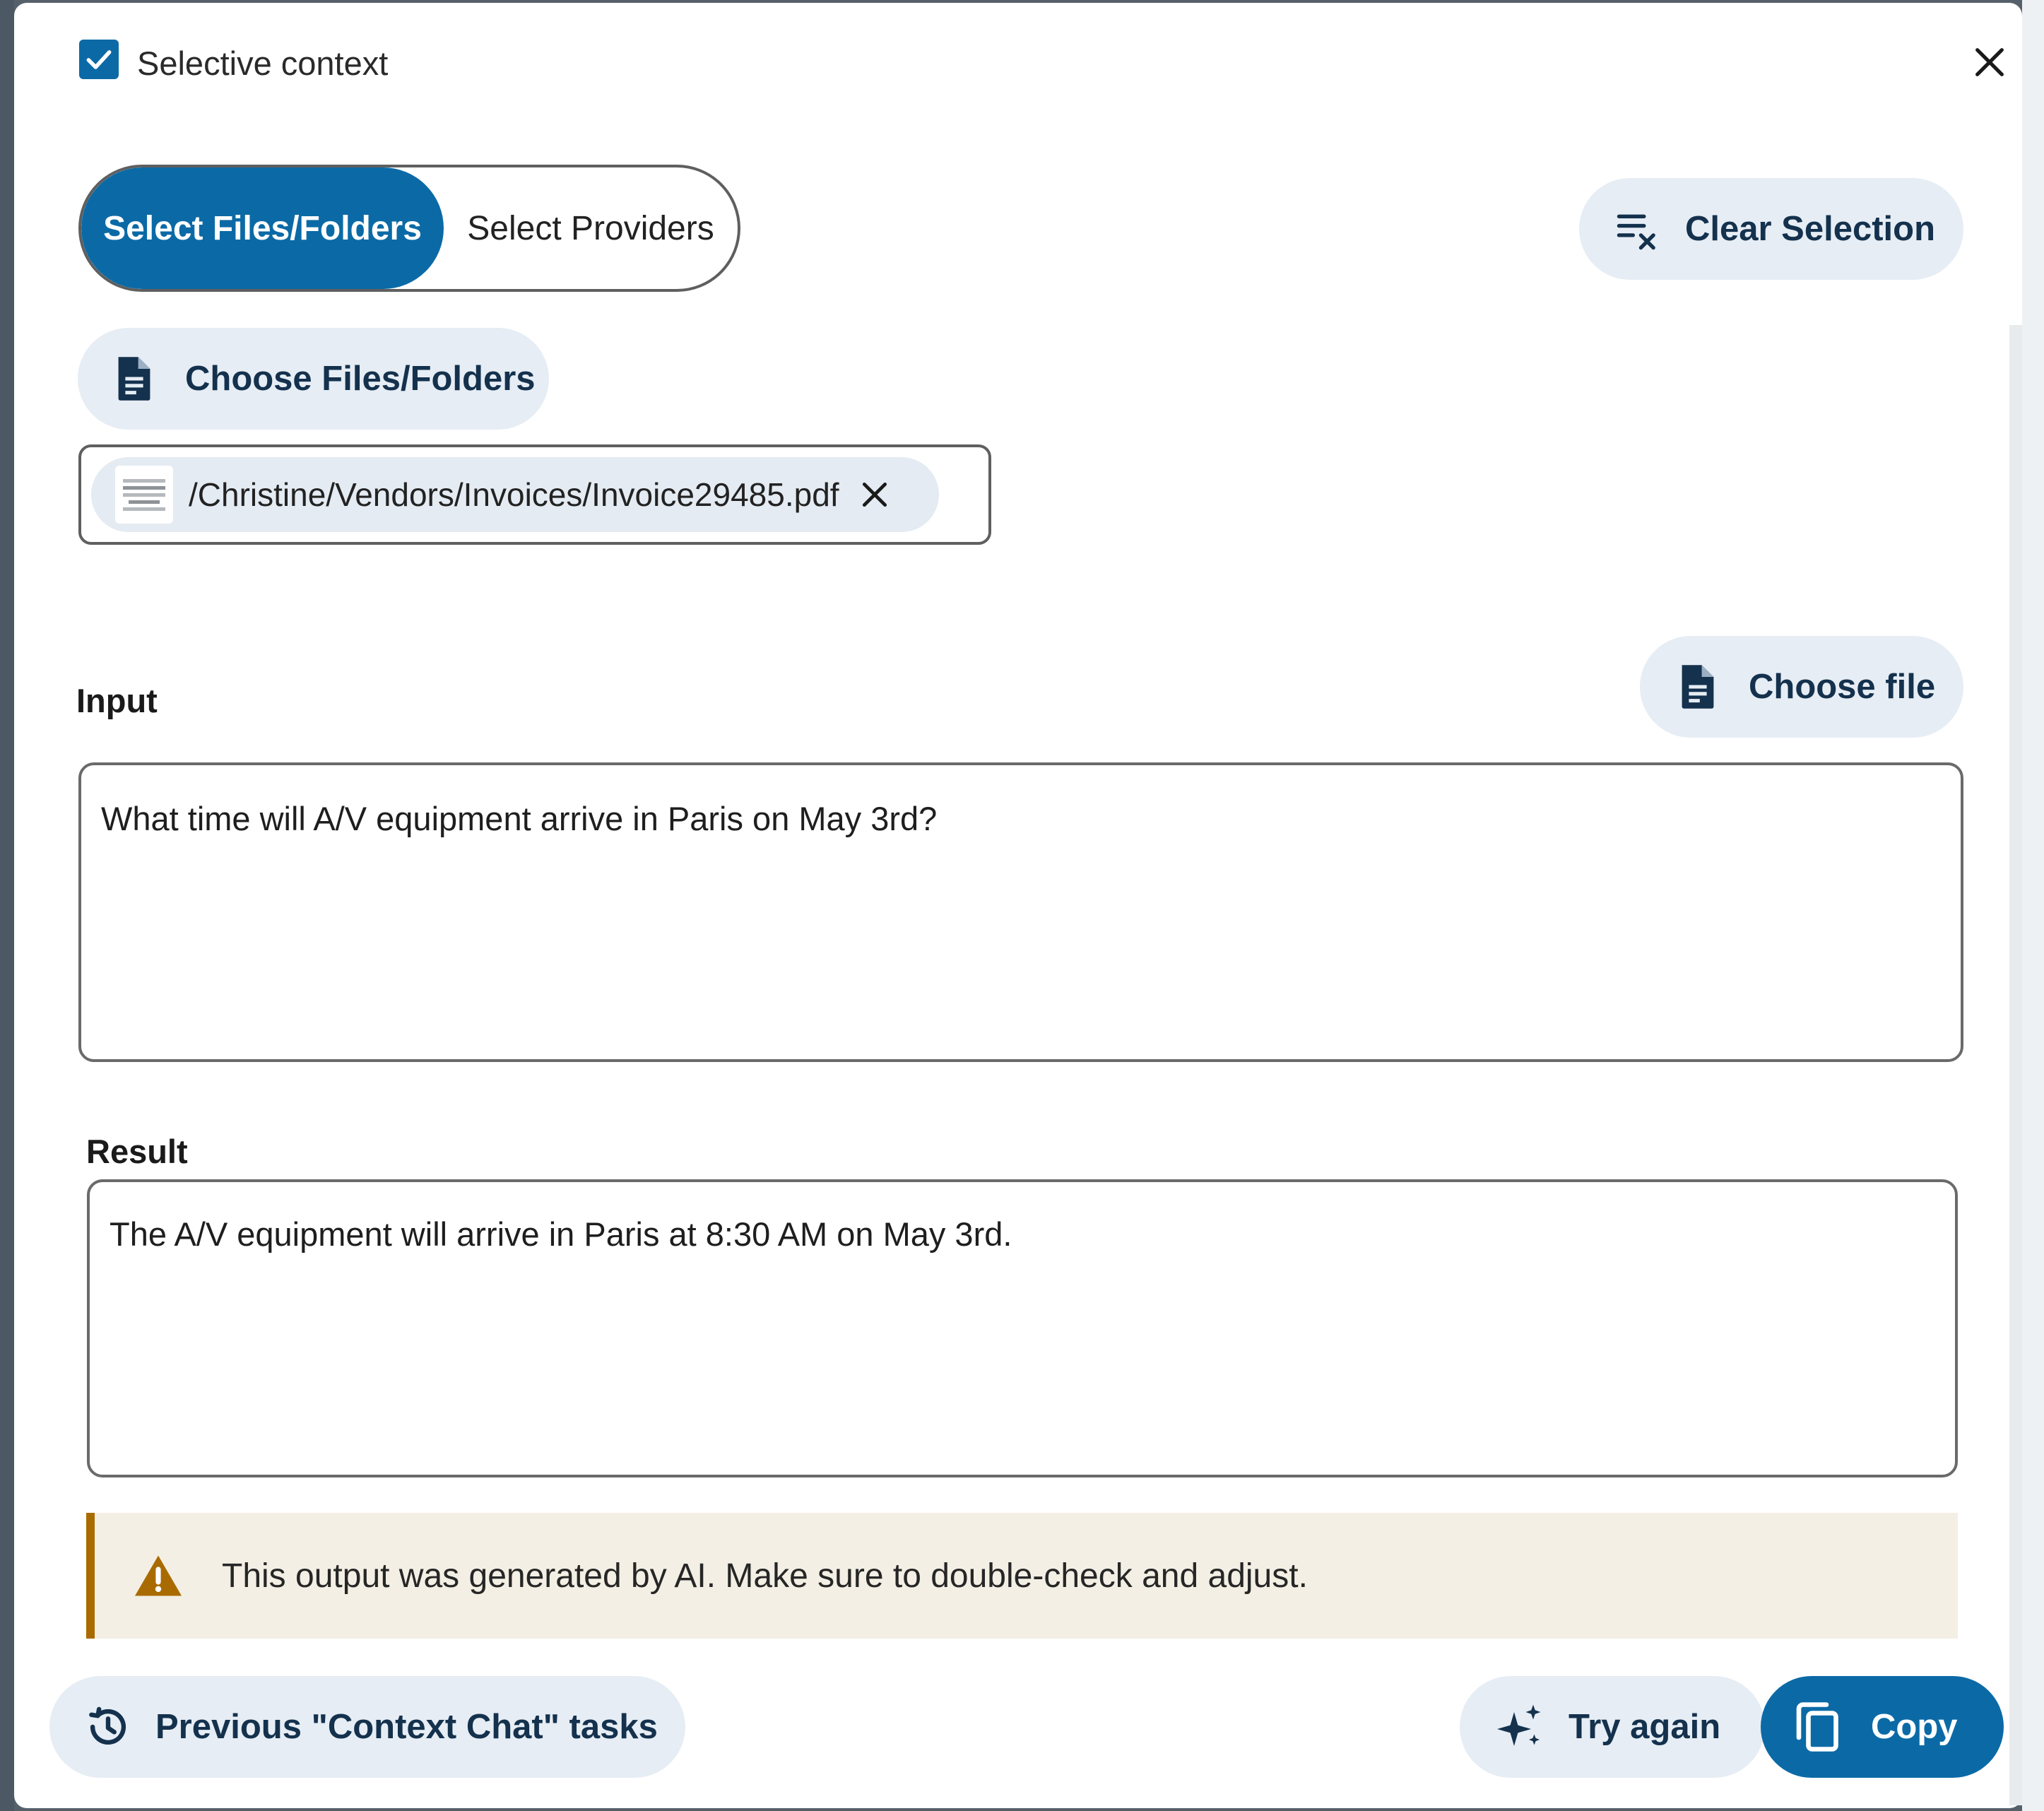 Image resolution: width=2044 pixels, height=1811 pixels. I want to click on copy-button: Copy, so click(1882, 1727).